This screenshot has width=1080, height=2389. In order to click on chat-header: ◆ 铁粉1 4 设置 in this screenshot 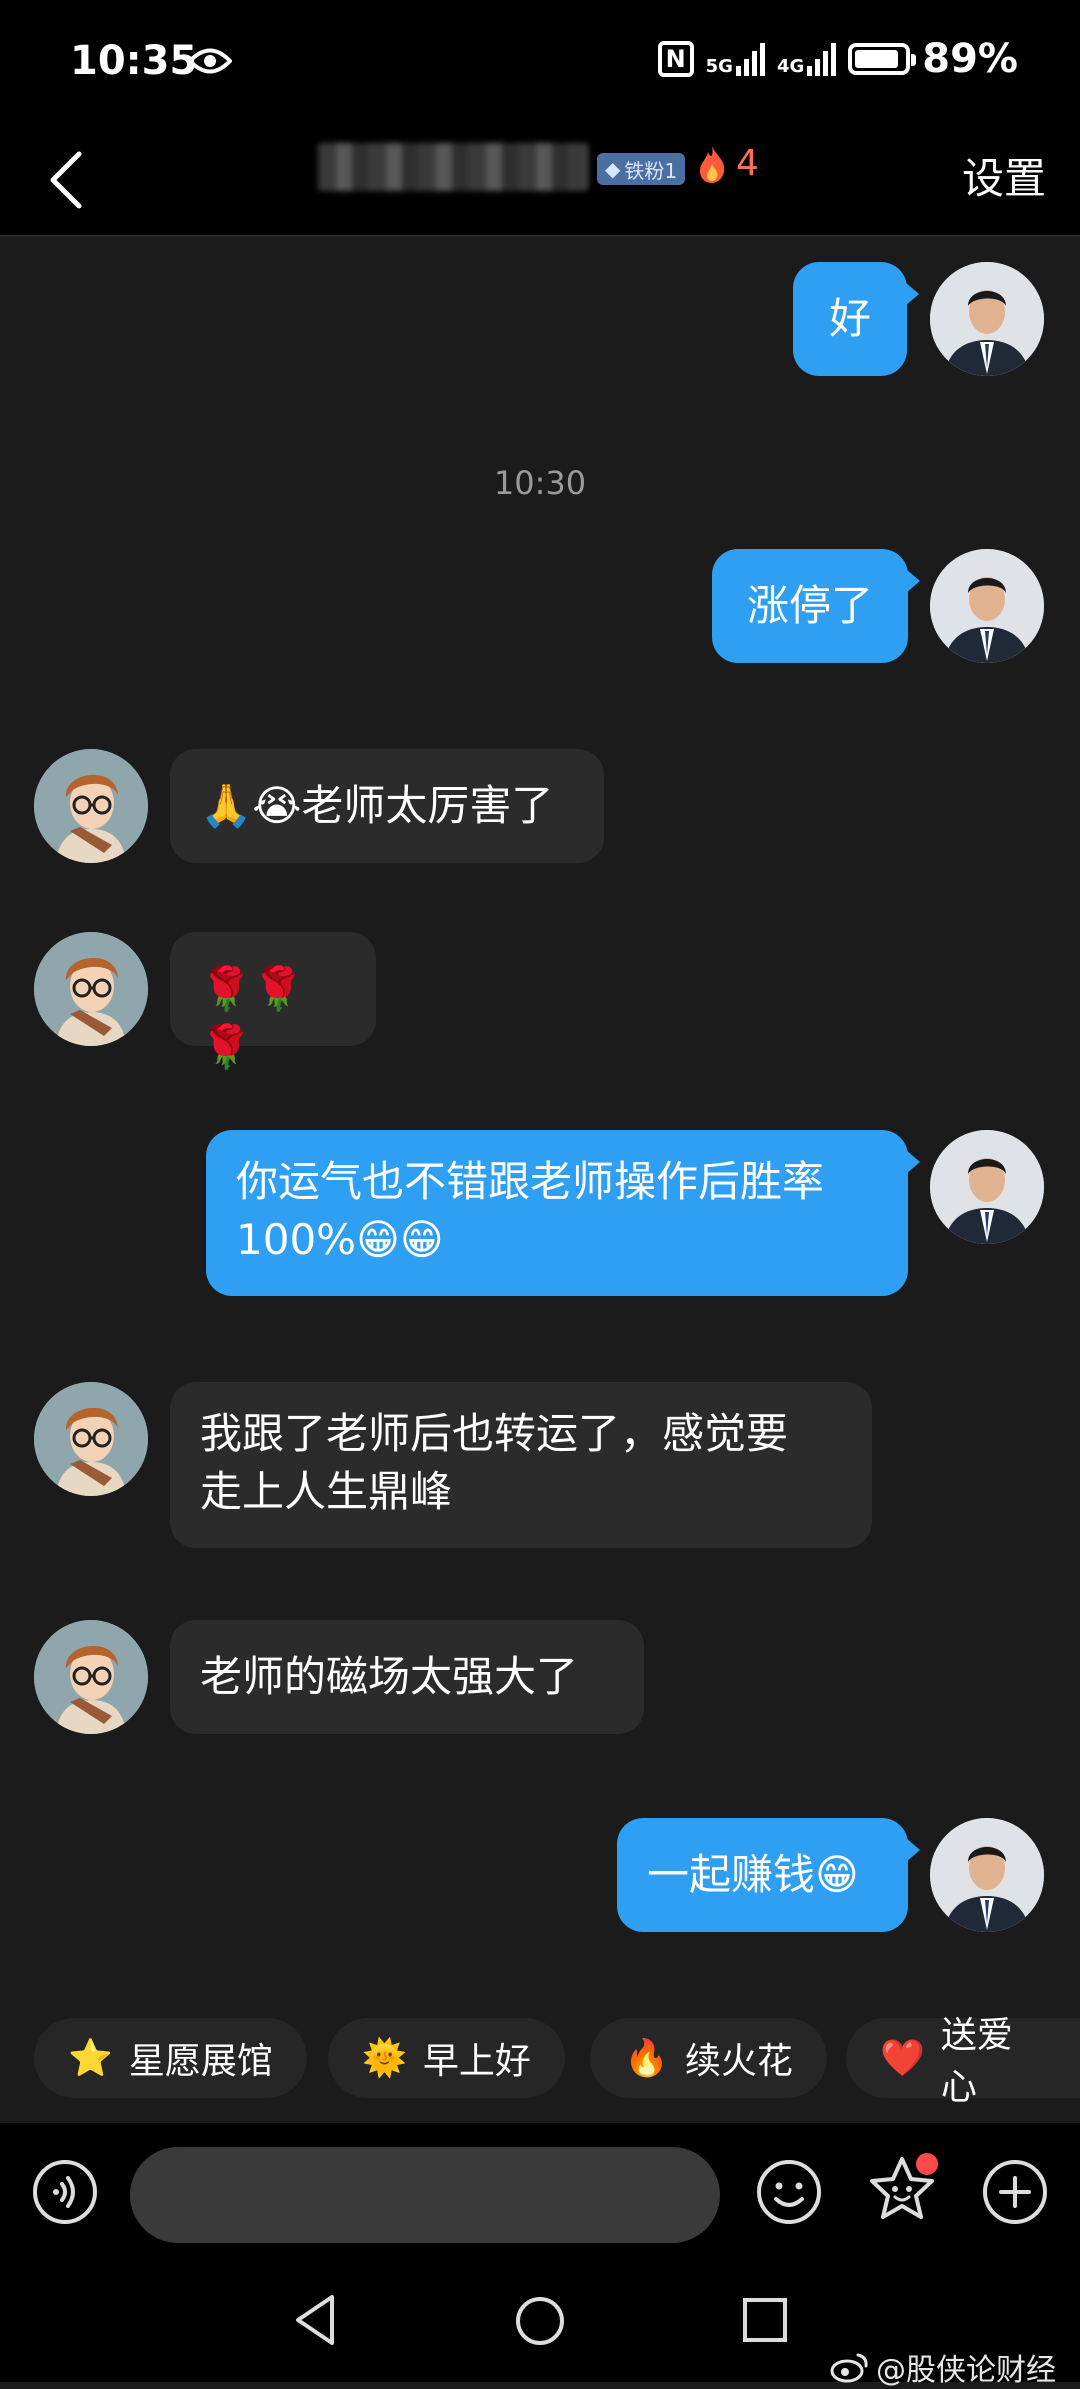, I will do `click(540, 181)`.